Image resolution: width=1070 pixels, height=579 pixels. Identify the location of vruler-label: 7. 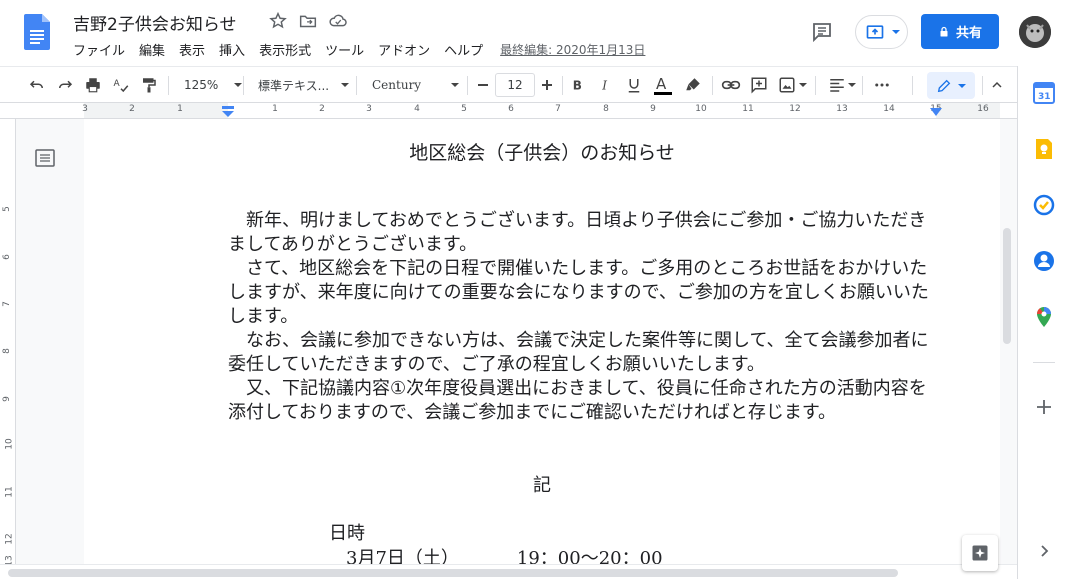
(6, 304).